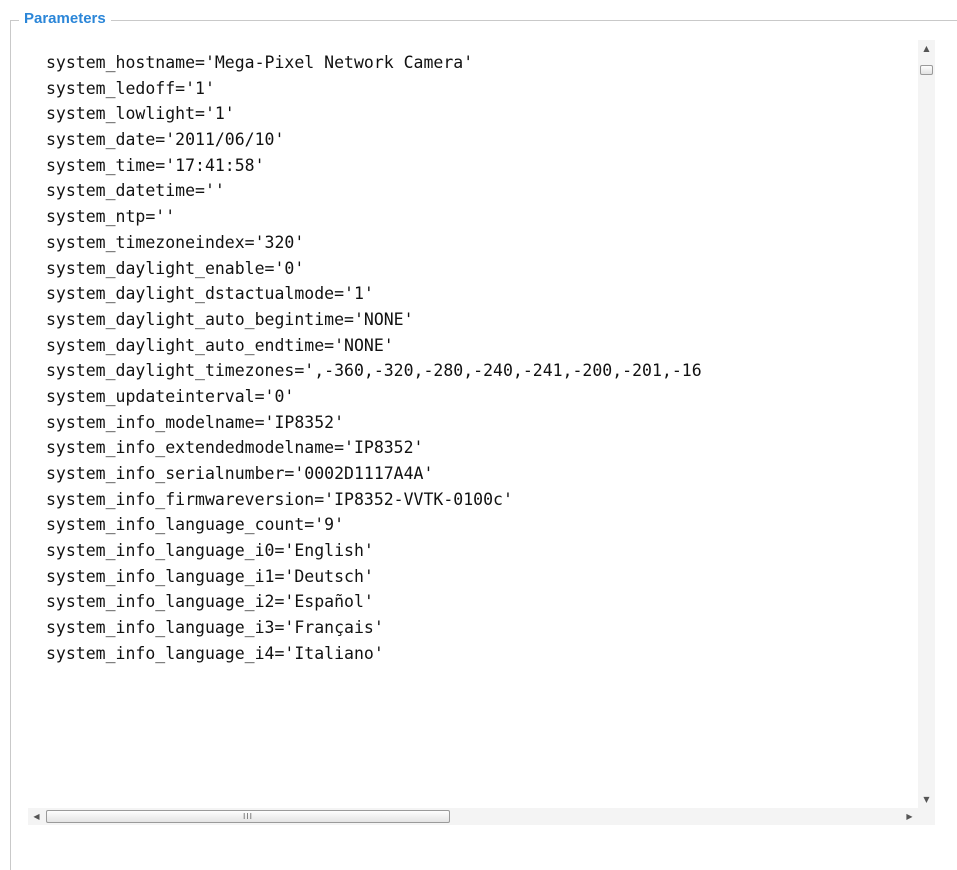 This screenshot has height=870, width=957. Describe the element at coordinates (473, 816) in the screenshot. I see `horizontal-scrollbar: ◀ III ▶` at that location.